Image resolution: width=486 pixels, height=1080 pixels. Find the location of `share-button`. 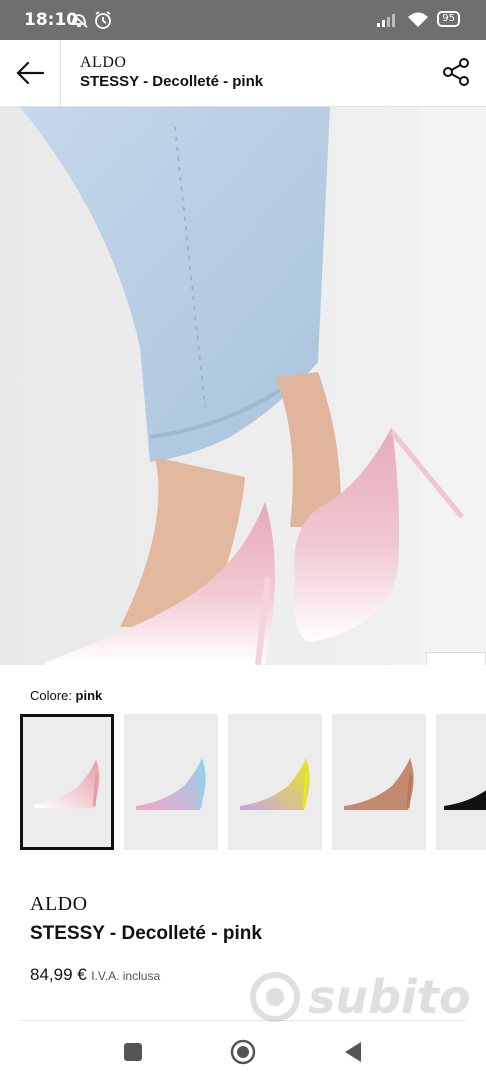

share-button is located at coordinates (456, 72).